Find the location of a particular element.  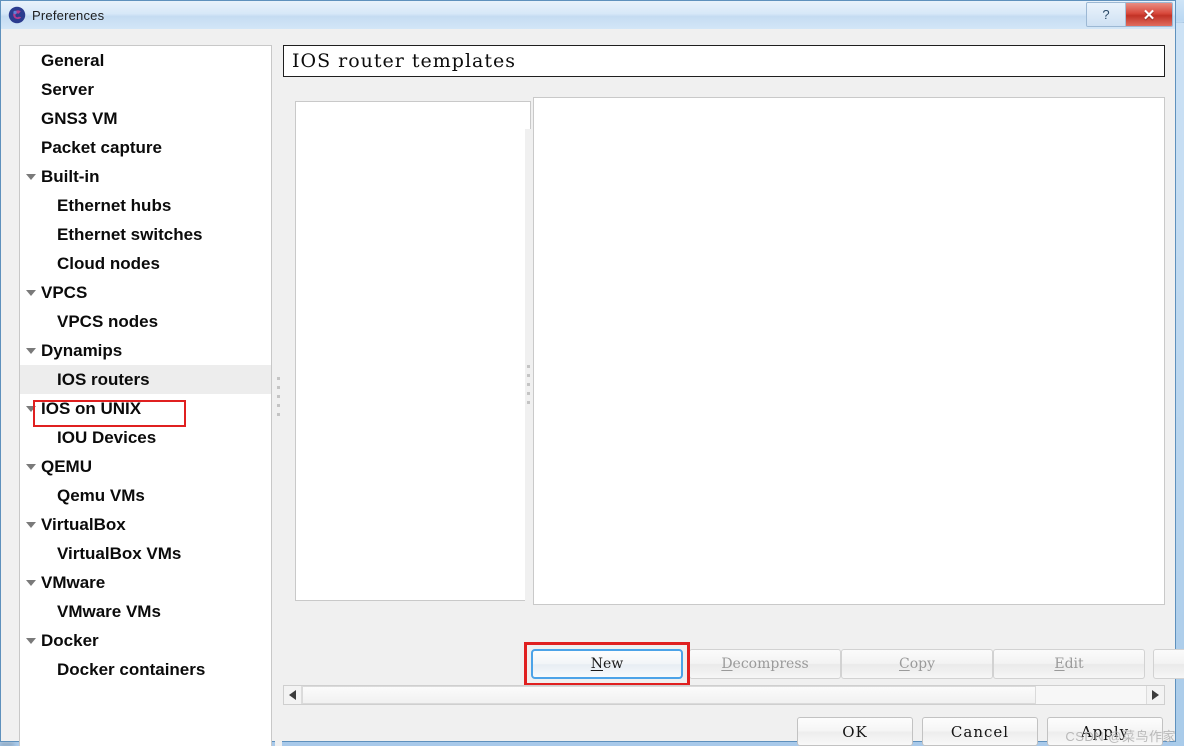

sidebar-item-vpcs-nodes: VPCS nodes is located at coordinates (145, 321).